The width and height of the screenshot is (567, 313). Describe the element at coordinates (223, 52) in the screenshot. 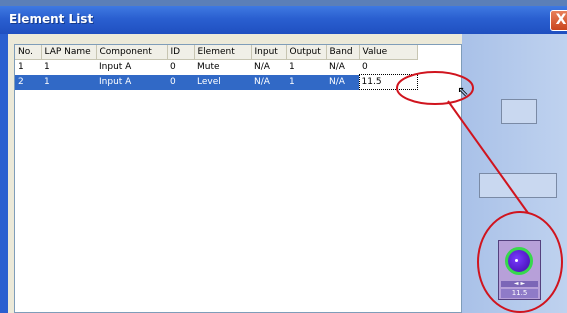

I see `column-header-element: Element` at that location.